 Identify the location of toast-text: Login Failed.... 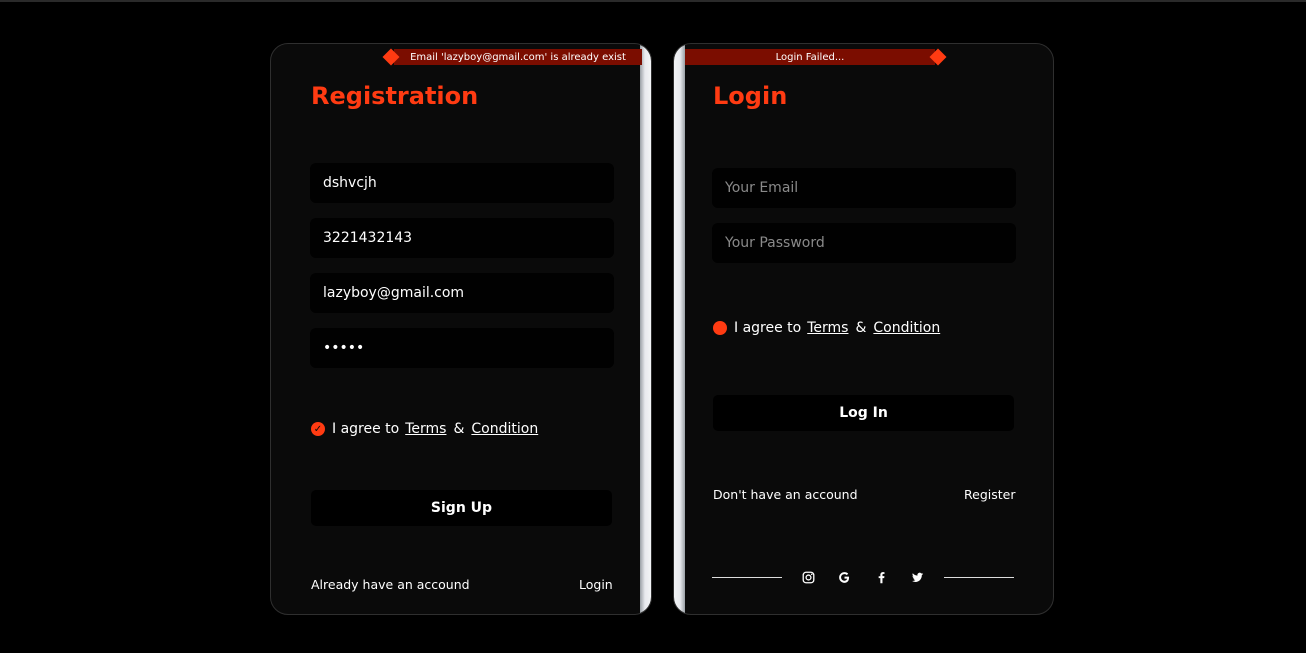
(810, 57).